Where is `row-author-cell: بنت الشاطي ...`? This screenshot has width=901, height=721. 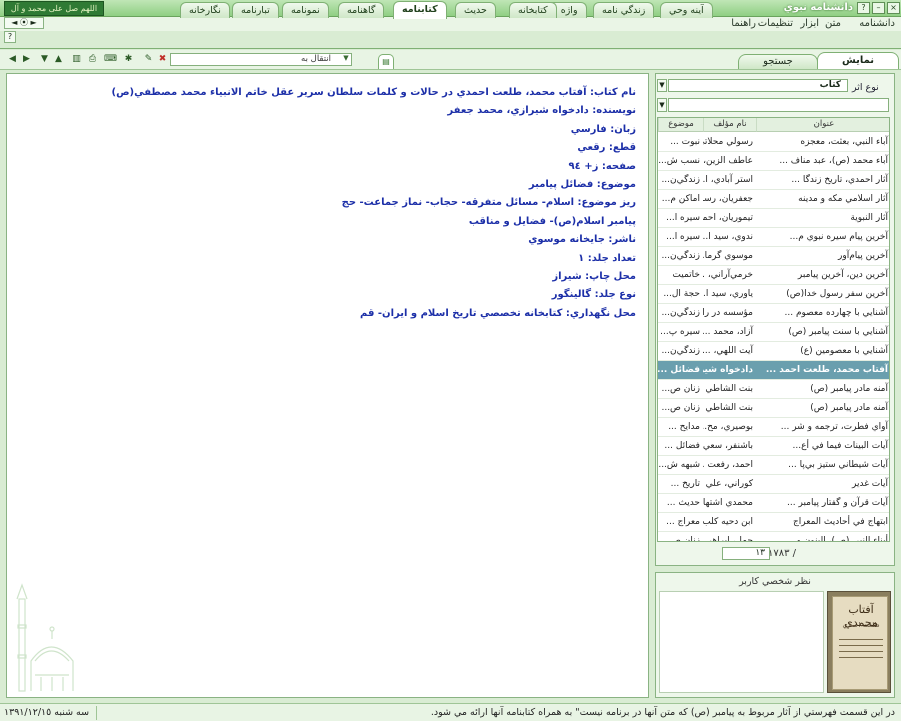 row-author-cell: بنت الشاطي ... is located at coordinates (728, 389).